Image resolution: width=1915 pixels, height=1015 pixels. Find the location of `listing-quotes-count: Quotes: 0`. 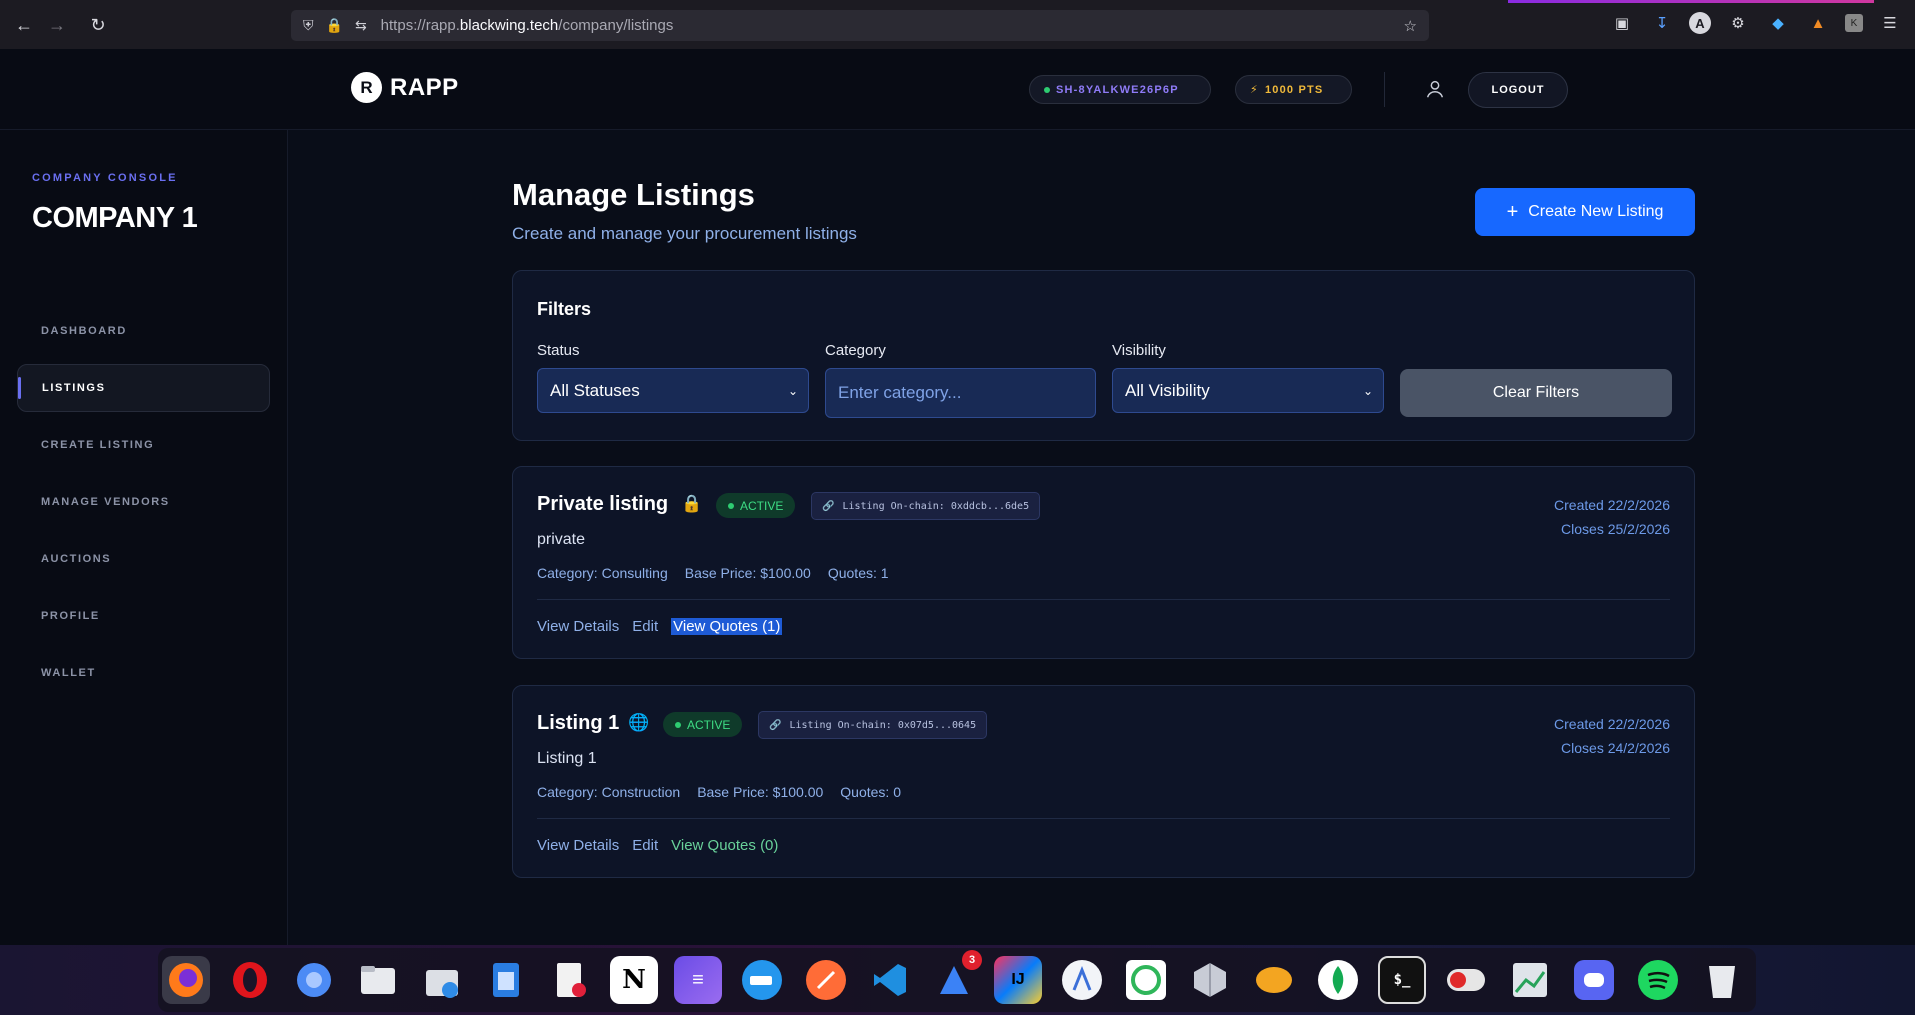

listing-quotes-count: Quotes: 0 is located at coordinates (870, 792).